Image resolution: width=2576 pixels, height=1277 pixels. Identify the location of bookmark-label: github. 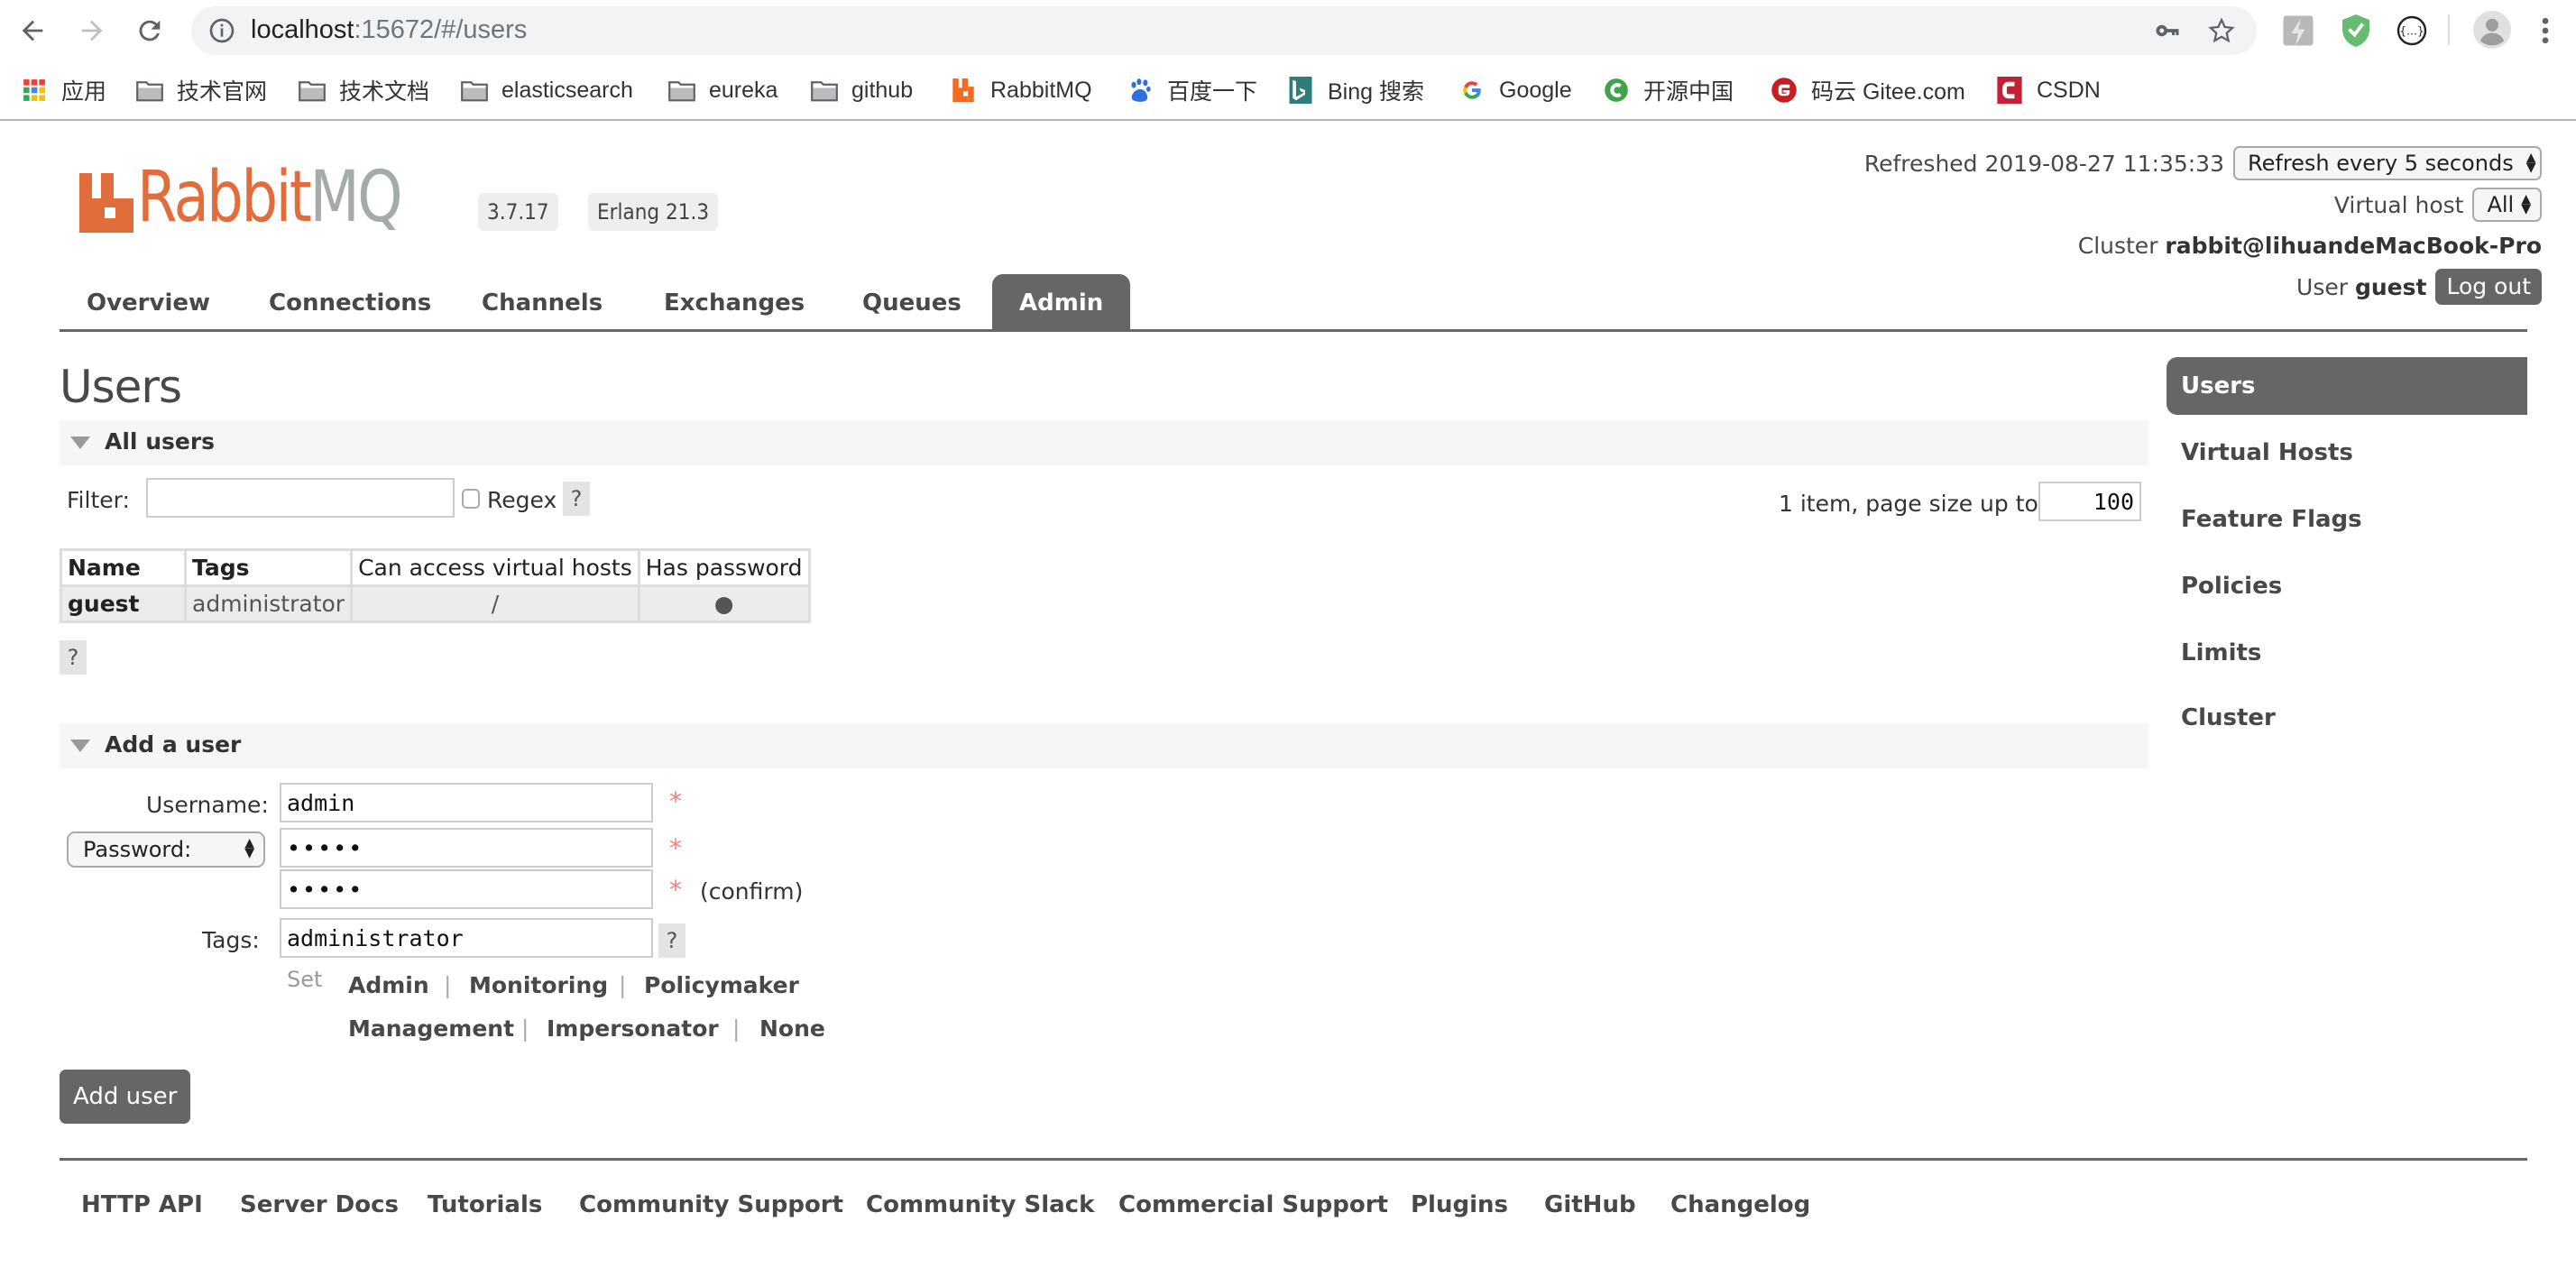
(882, 90).